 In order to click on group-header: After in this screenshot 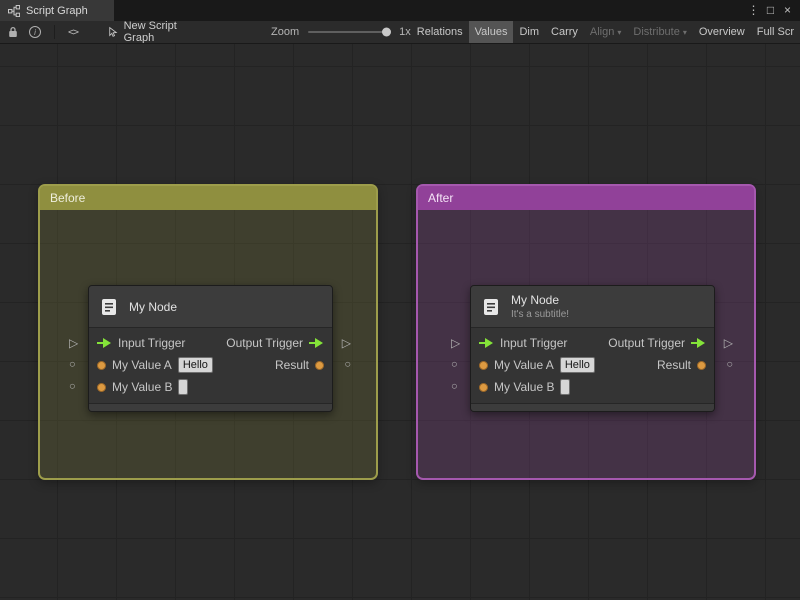, I will do `click(586, 198)`.